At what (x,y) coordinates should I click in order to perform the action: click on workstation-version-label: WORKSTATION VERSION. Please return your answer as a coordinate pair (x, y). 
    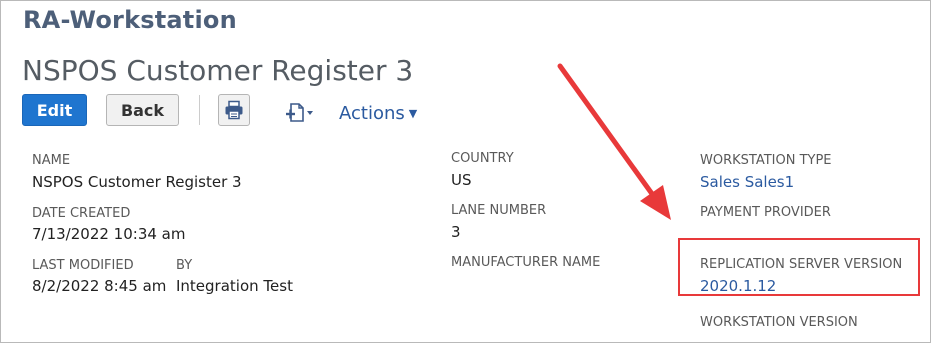
    Looking at the image, I should click on (779, 322).